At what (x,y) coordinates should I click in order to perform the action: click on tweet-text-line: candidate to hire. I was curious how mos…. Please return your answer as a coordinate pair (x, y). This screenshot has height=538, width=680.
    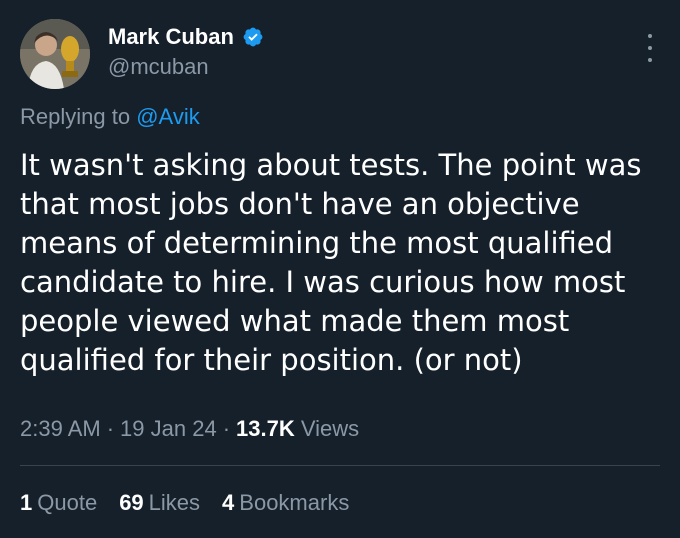
    Looking at the image, I should click on (323, 282).